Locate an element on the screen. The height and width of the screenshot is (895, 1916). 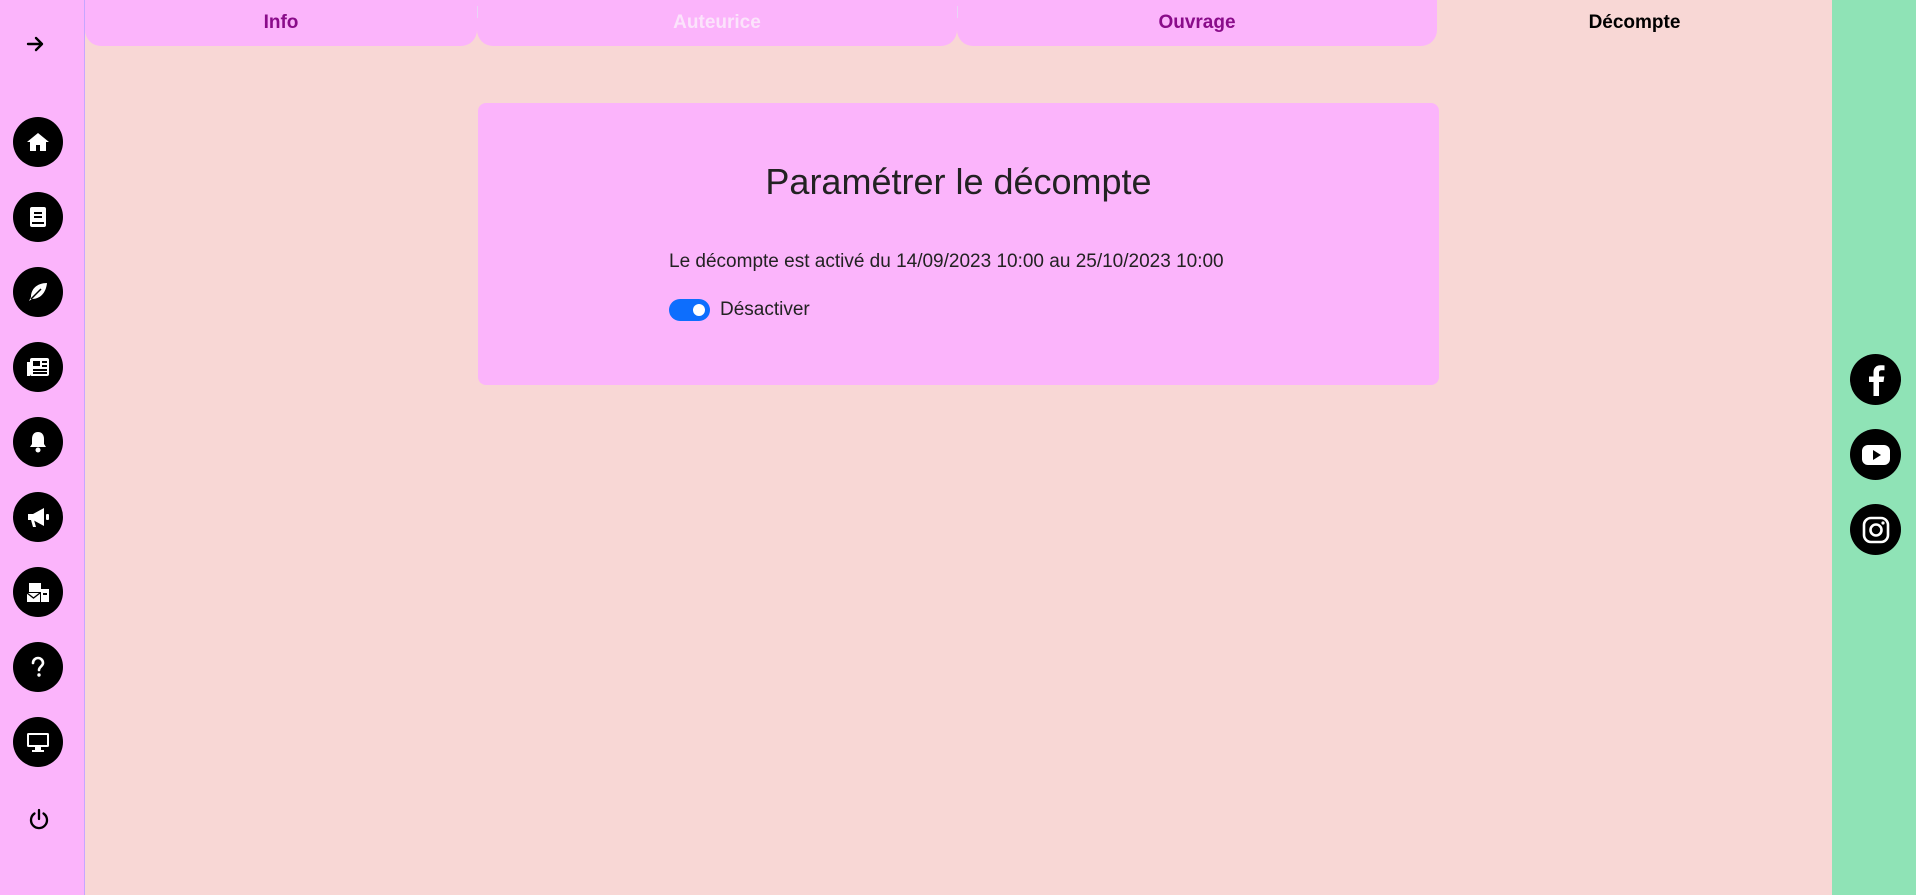
switch-knob is located at coordinates (699, 310).